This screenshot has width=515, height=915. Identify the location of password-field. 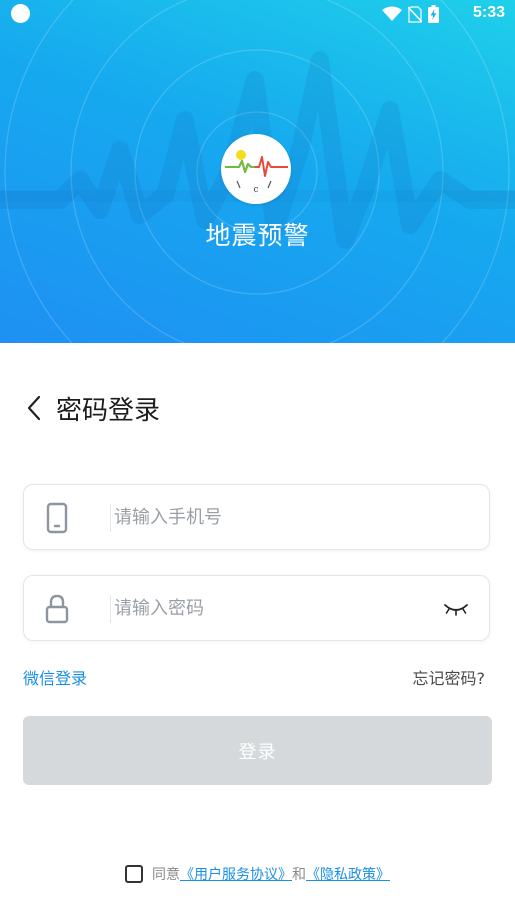
(256, 608).